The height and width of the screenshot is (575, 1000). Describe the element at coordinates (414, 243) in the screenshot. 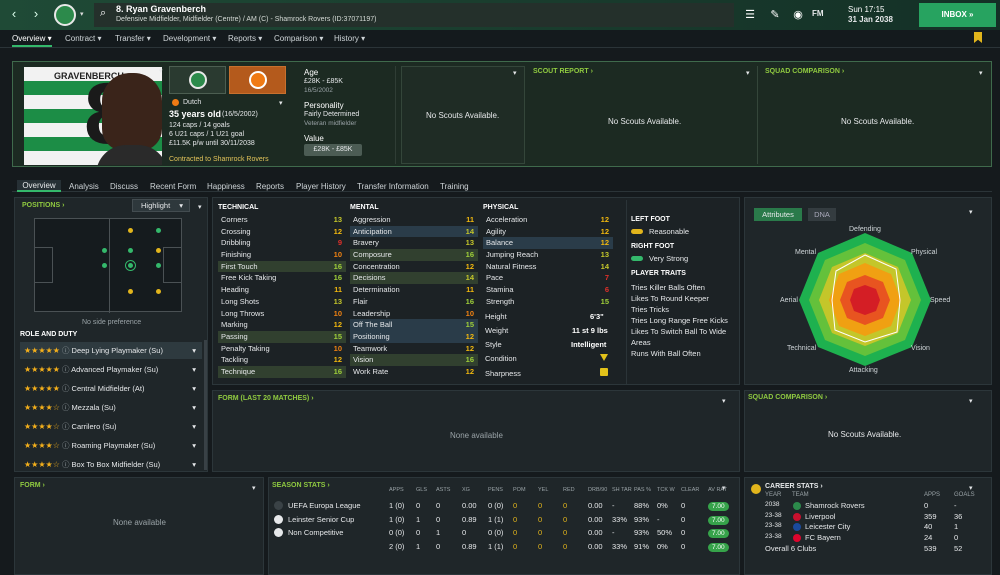

I see `attribute-row: Bravery 13` at that location.